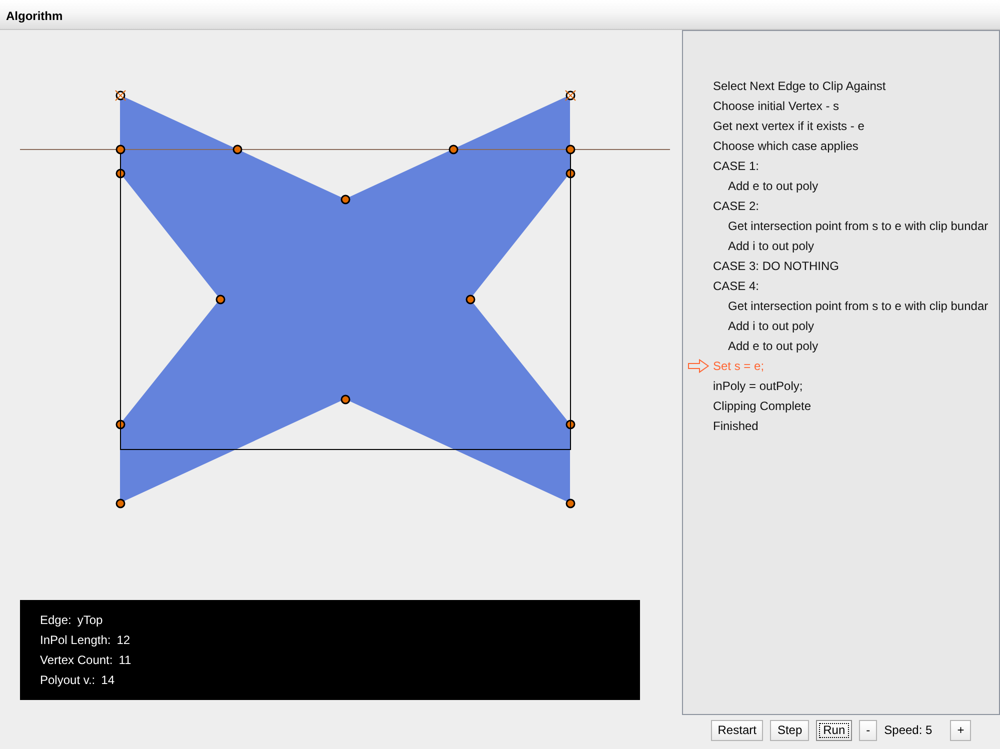 Image resolution: width=1000 pixels, height=749 pixels. What do you see at coordinates (90, 620) in the screenshot?
I see `info-value: yTop` at bounding box center [90, 620].